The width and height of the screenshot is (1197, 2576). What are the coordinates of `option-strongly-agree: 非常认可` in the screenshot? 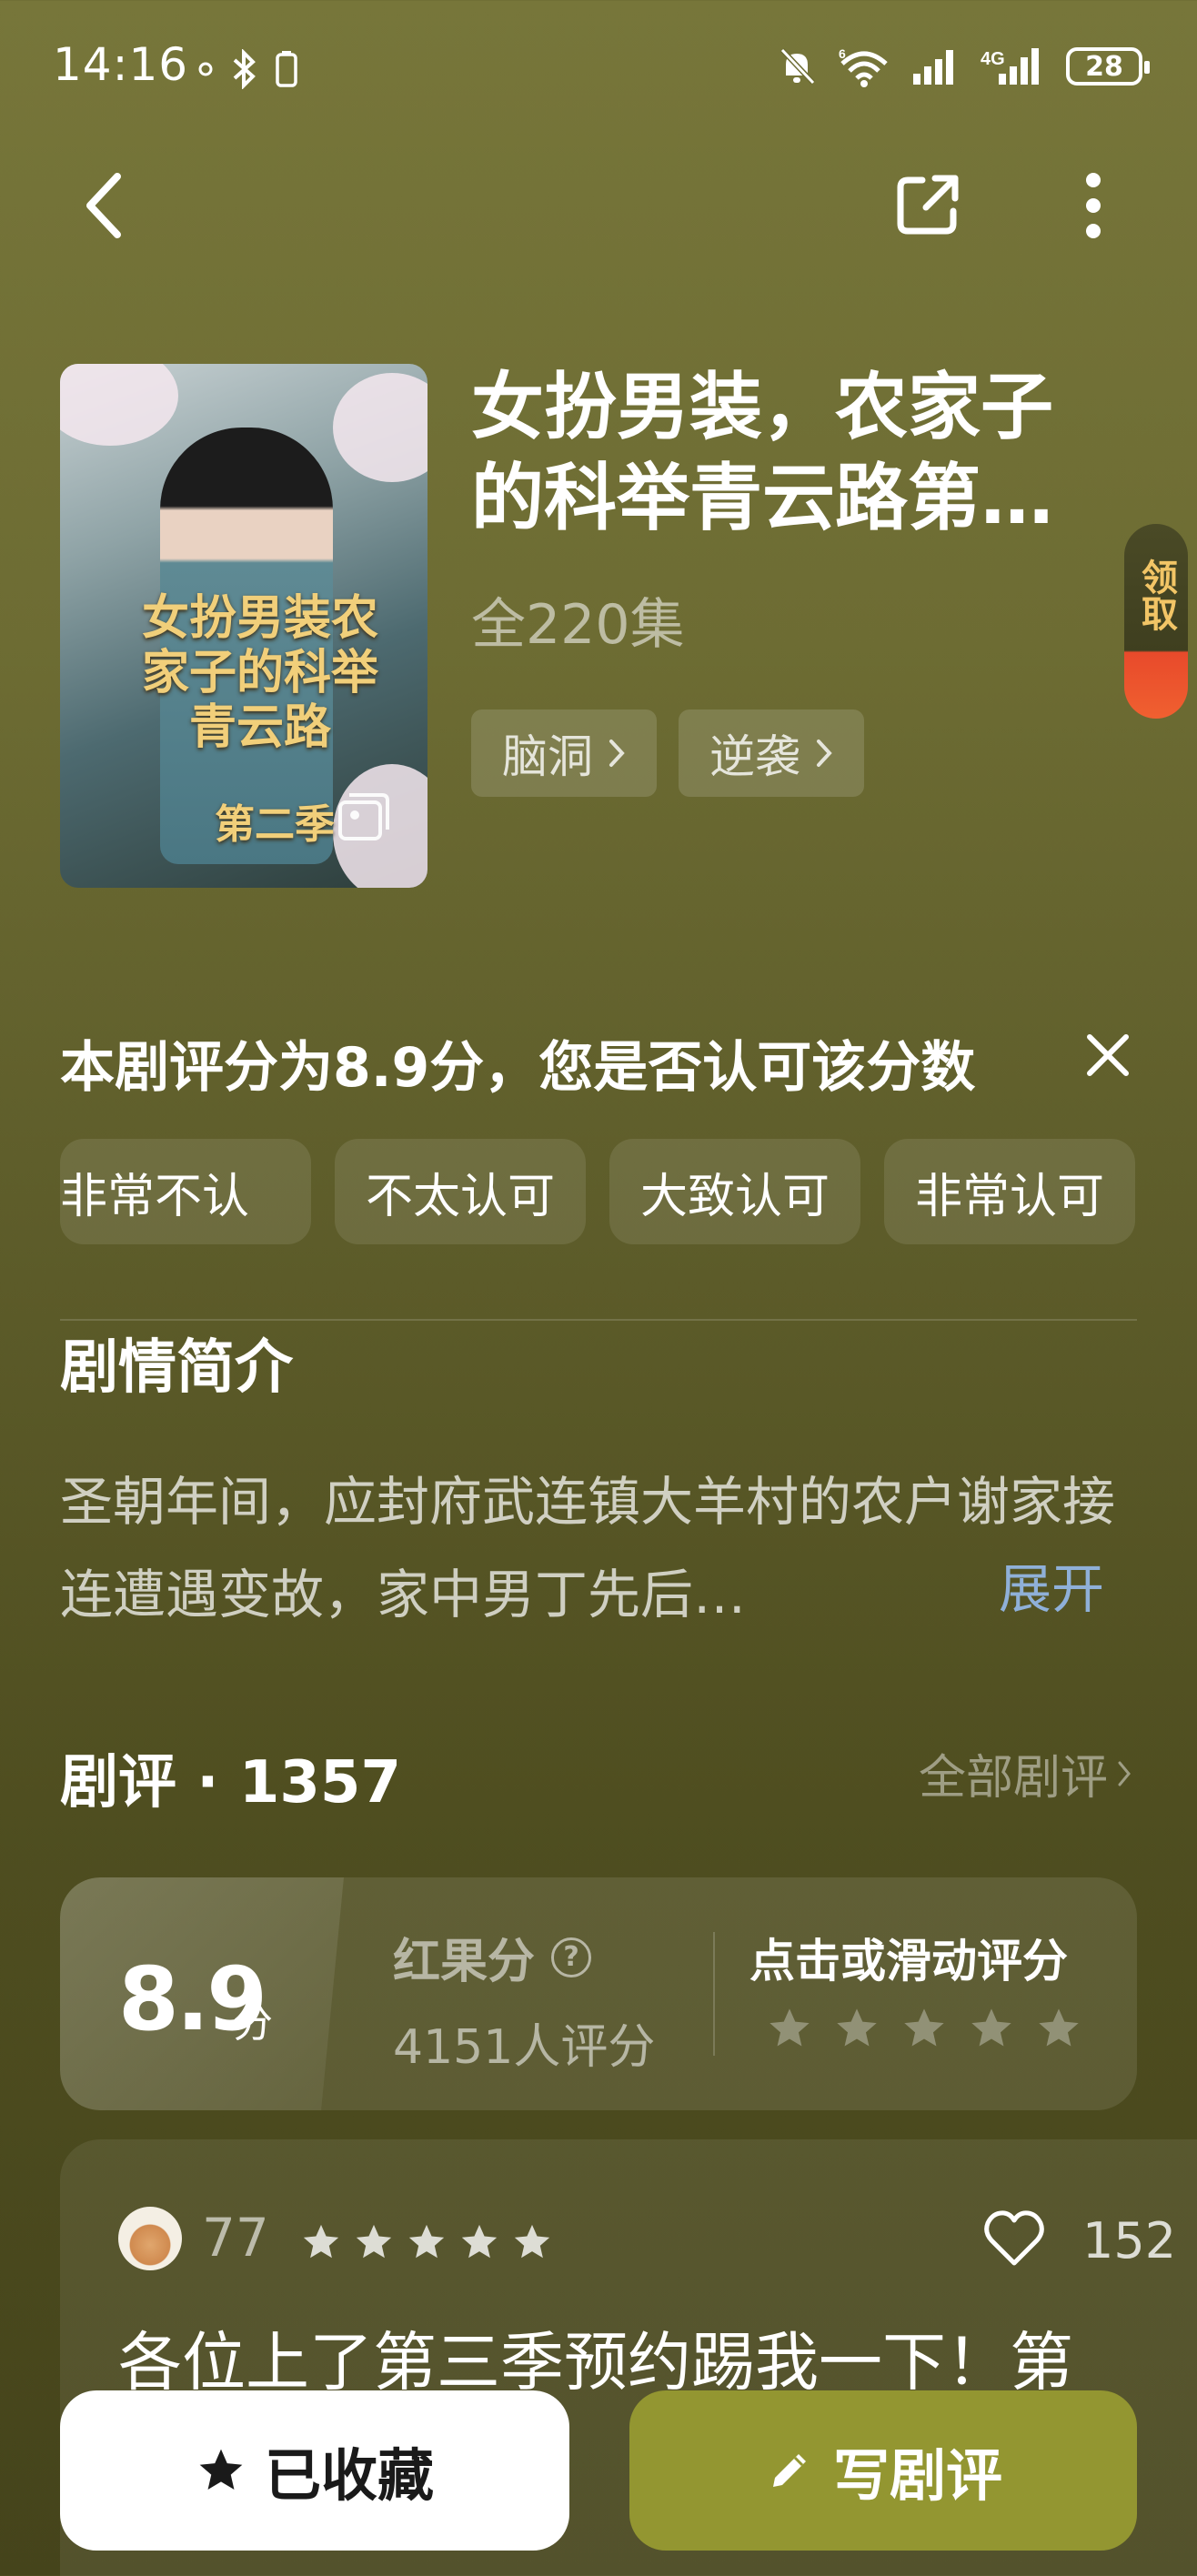 It's located at (1009, 1191).